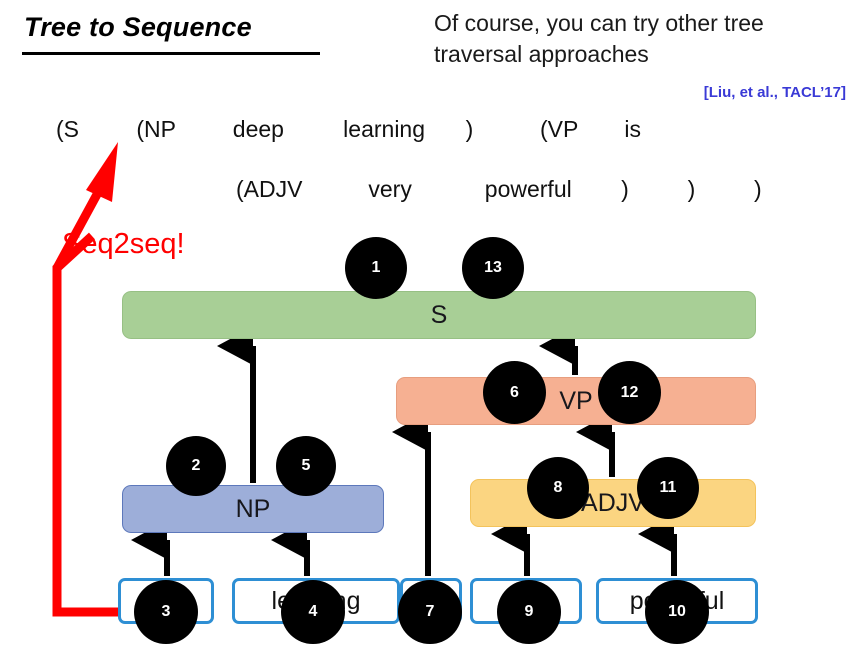  I want to click on seq-token: powerful, so click(528, 189).